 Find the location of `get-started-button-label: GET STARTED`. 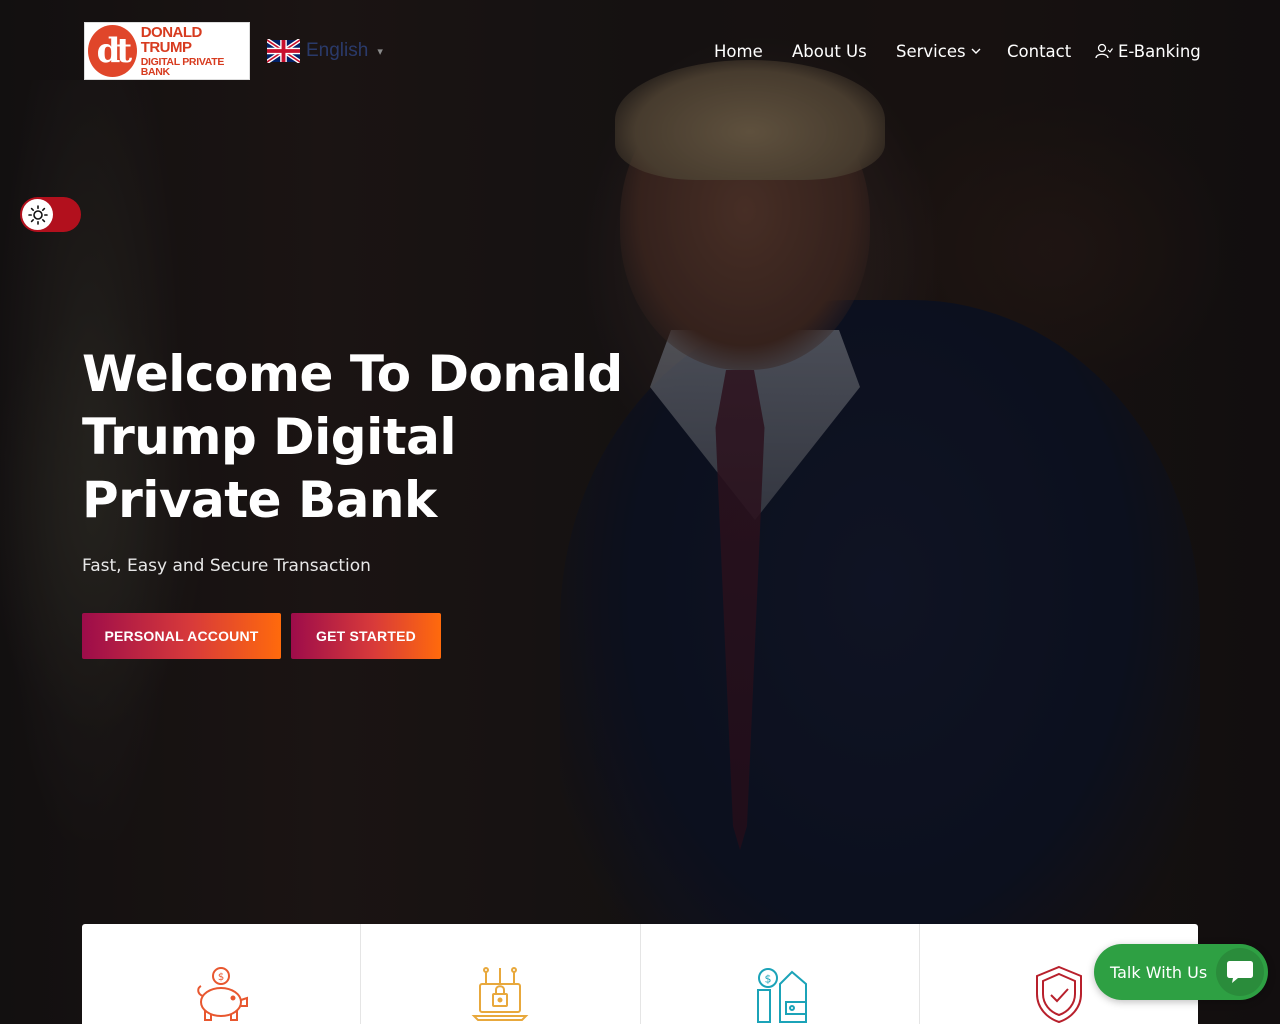

get-started-button-label: GET STARTED is located at coordinates (366, 636).